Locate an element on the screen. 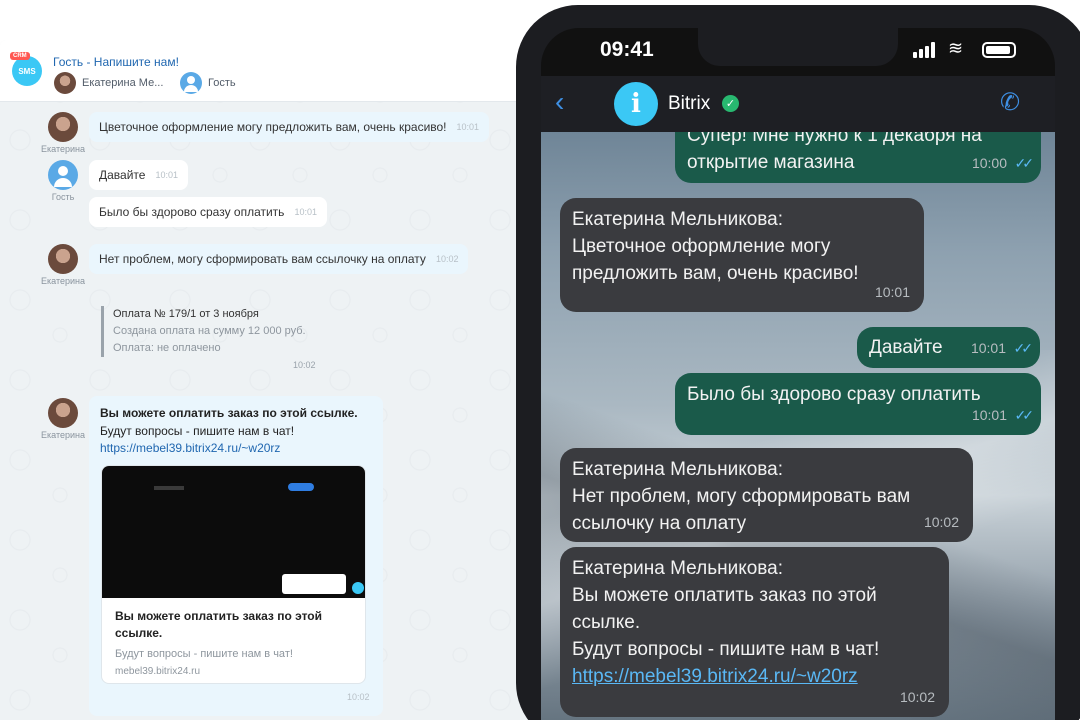  participant-guest: Гость is located at coordinates (208, 83).